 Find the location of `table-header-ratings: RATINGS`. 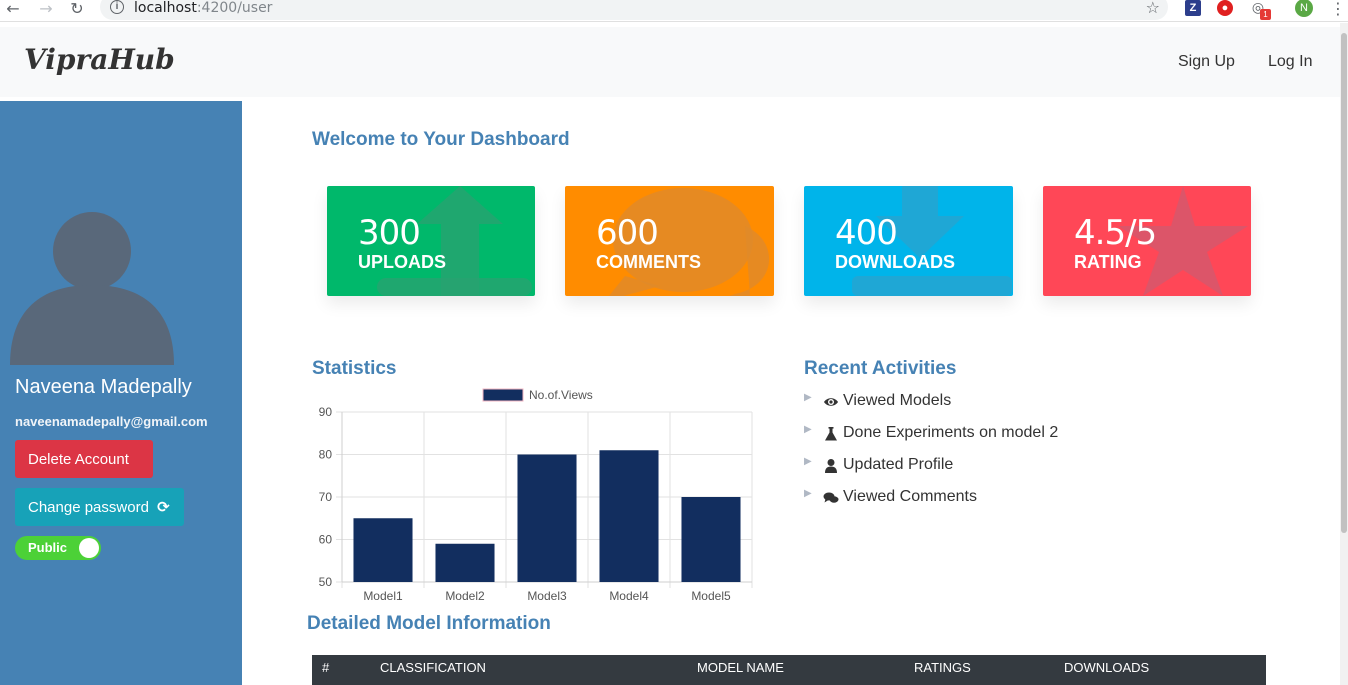

table-header-ratings: RATINGS is located at coordinates (942, 667).